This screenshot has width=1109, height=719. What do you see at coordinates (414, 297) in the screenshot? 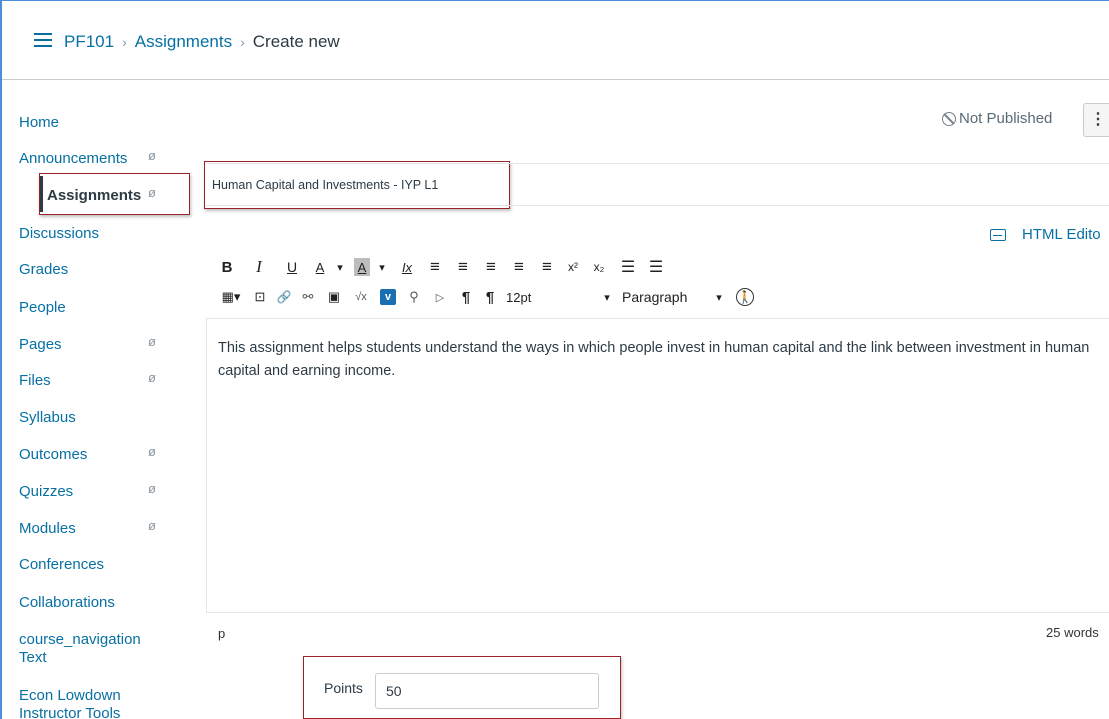
I see `plugin-icon: ⚲` at bounding box center [414, 297].